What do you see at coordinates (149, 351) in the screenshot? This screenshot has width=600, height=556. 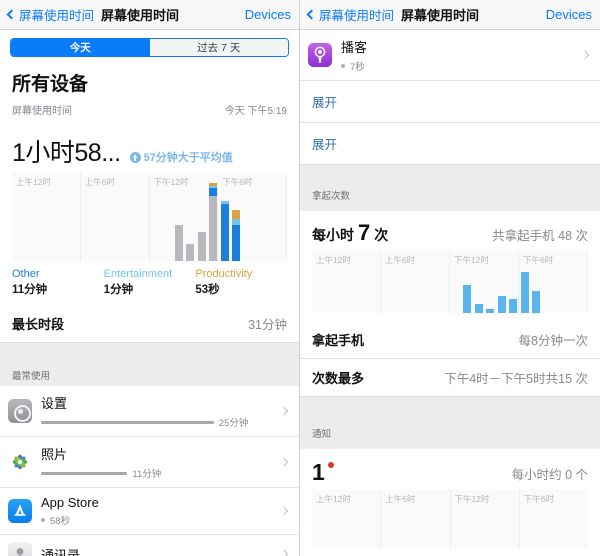 I see `section-spacer` at bounding box center [149, 351].